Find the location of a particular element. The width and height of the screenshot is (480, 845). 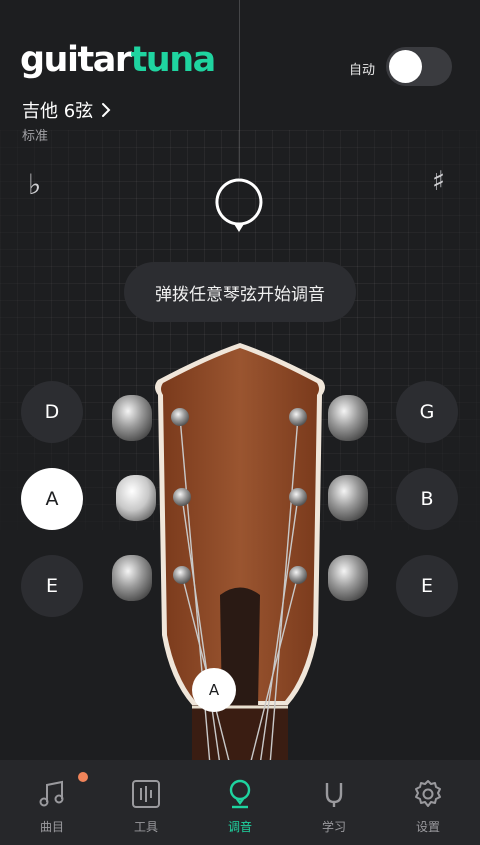

center-line is located at coordinates (239, 89).